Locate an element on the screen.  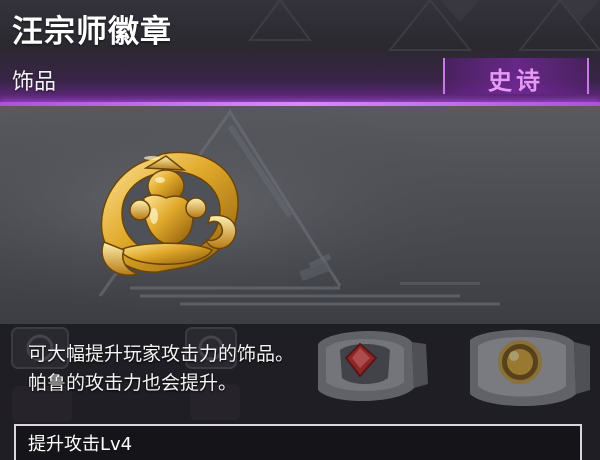
rarity-badge: 史诗 is located at coordinates (516, 76).